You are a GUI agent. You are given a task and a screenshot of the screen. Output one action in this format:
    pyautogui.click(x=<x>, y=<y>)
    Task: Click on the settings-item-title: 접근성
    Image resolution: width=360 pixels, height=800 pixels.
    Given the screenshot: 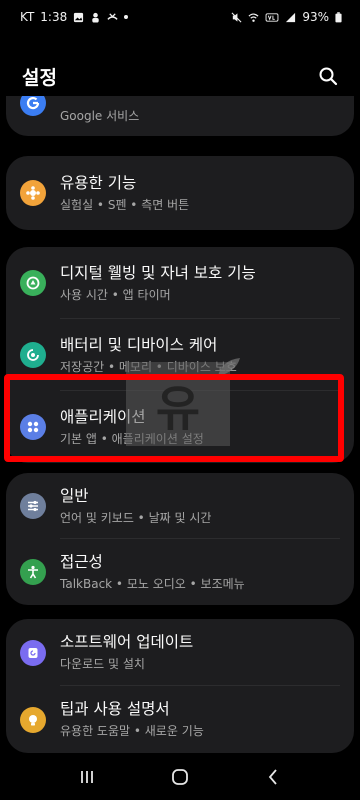 What is the action you would take?
    pyautogui.click(x=81, y=561)
    